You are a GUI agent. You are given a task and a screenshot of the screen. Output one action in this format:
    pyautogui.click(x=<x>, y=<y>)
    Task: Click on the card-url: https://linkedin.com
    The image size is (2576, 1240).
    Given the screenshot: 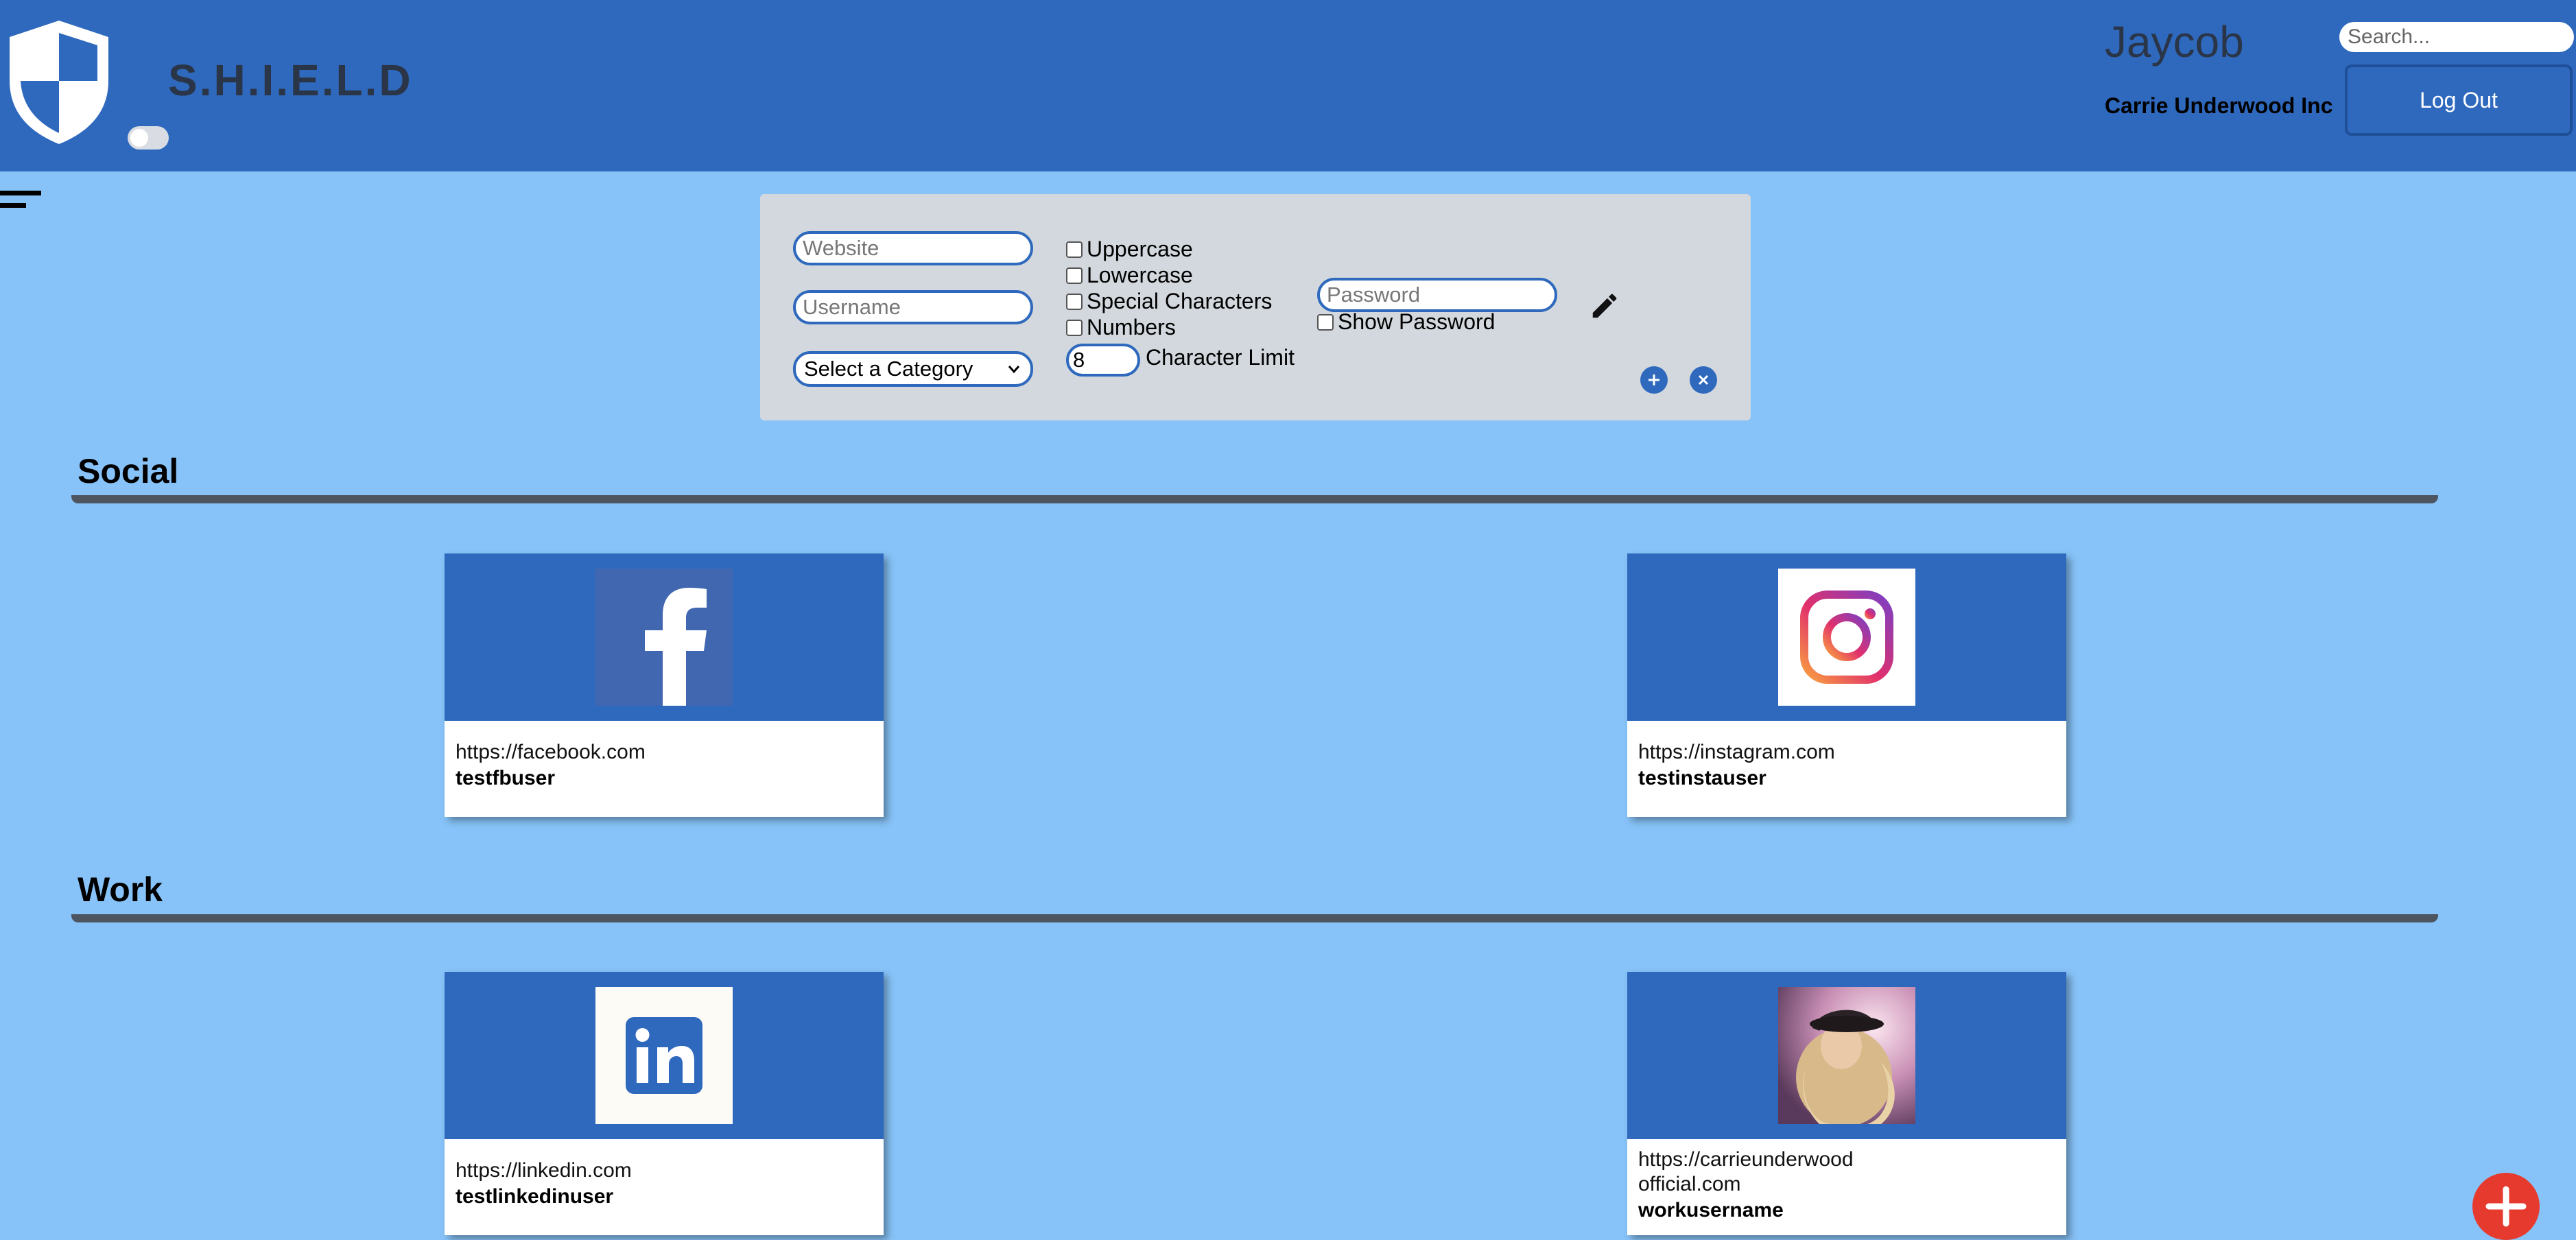 What is the action you would take?
    pyautogui.click(x=544, y=1170)
    